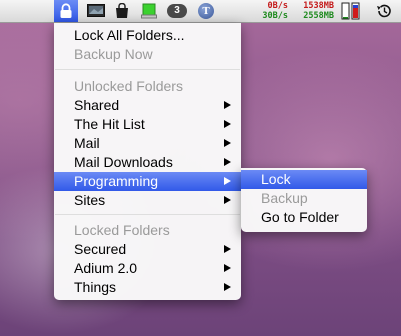 This screenshot has width=401, height=336. Describe the element at coordinates (318, 6) in the screenshot. I see `memory-used: 1538MB` at that location.